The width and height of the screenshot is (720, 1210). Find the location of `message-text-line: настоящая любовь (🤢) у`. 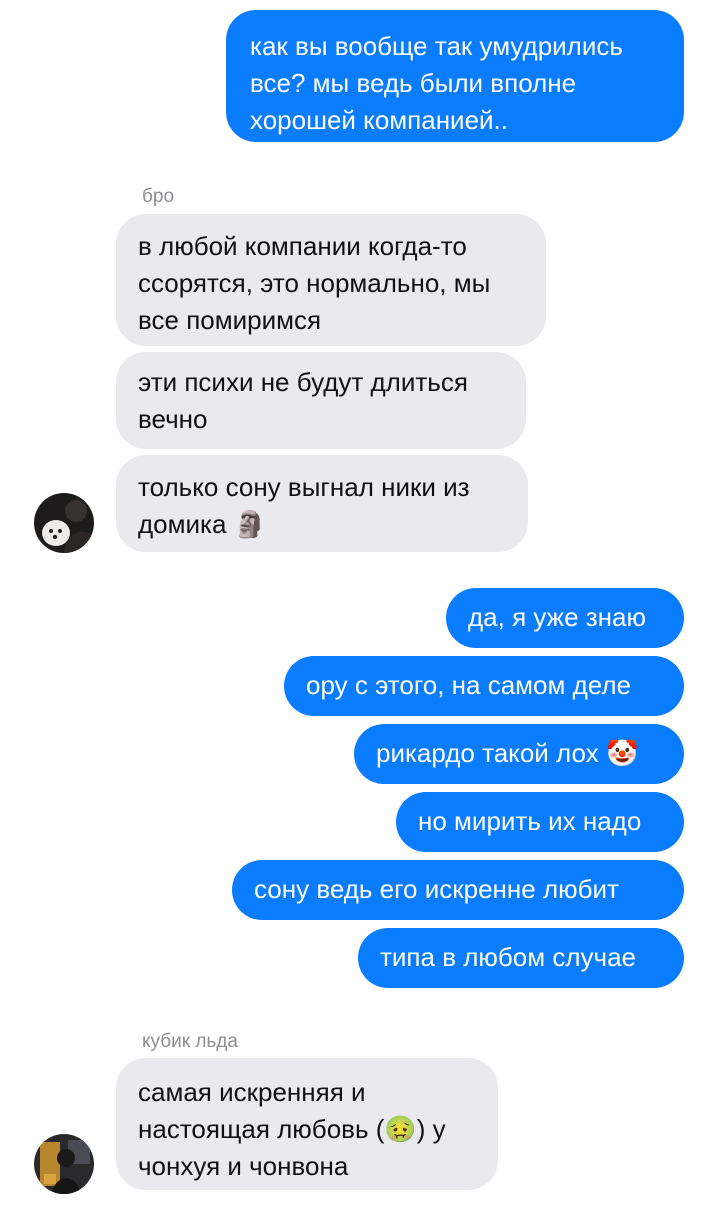

message-text-line: настоящая любовь (🤢) у is located at coordinates (306, 1129).